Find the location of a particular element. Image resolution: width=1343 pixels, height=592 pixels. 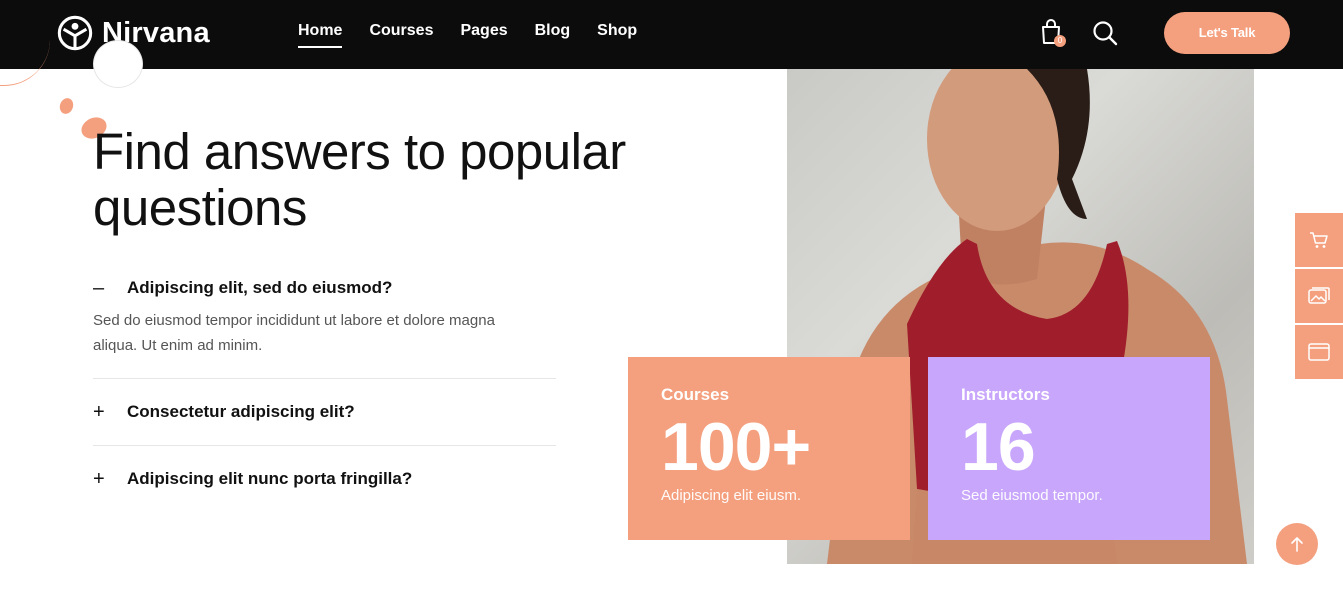

faq-question-text: Consectetur adipiscing elit? is located at coordinates (241, 411).